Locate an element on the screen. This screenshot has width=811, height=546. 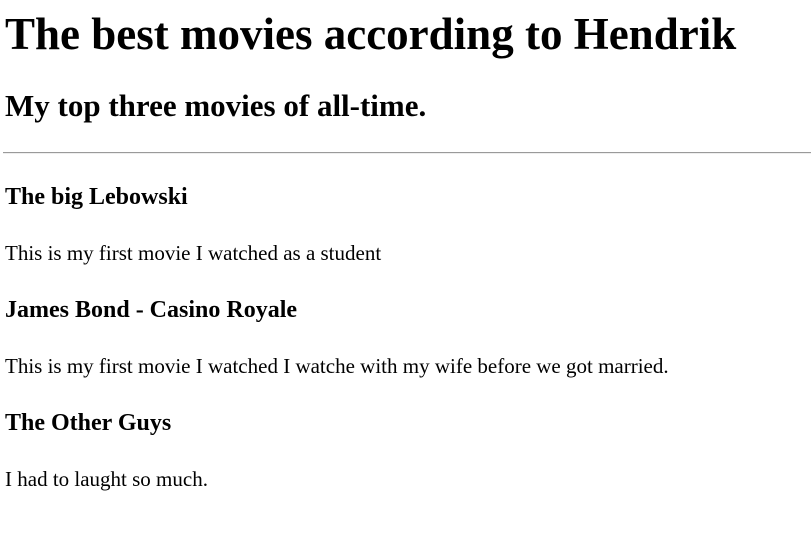
divider is located at coordinates (407, 153).